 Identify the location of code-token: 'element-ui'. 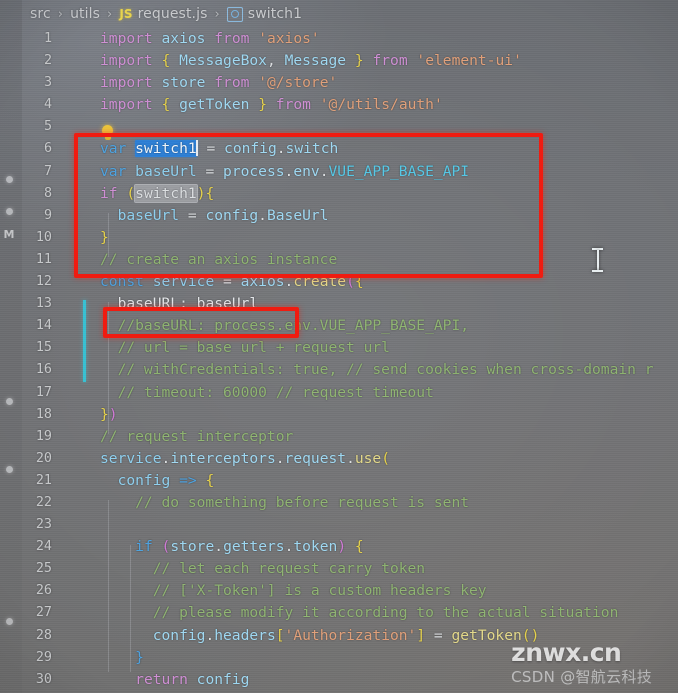
(469, 61).